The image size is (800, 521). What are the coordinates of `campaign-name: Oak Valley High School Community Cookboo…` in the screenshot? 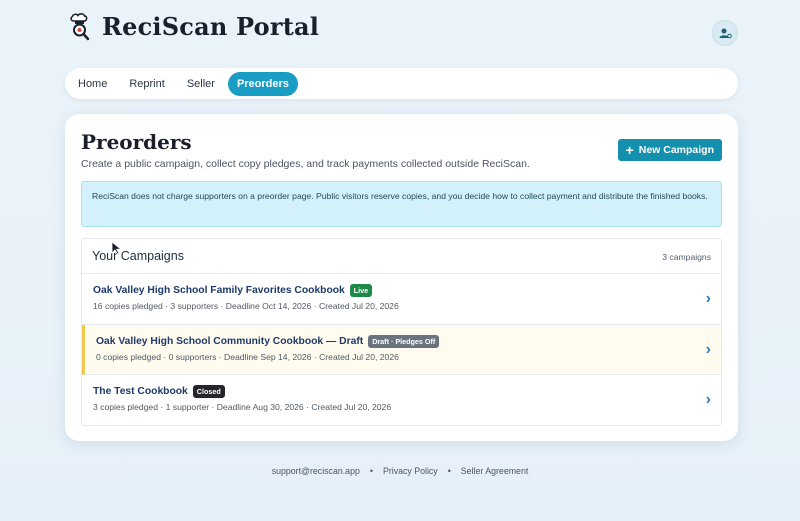 It's located at (230, 341).